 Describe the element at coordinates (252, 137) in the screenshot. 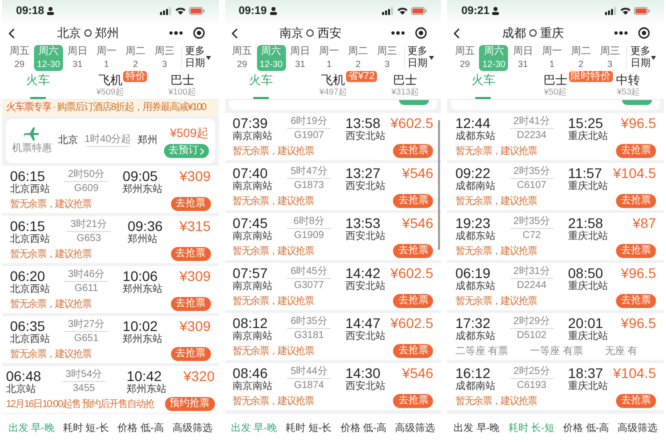

I see `departure-station: 南京南站` at that location.